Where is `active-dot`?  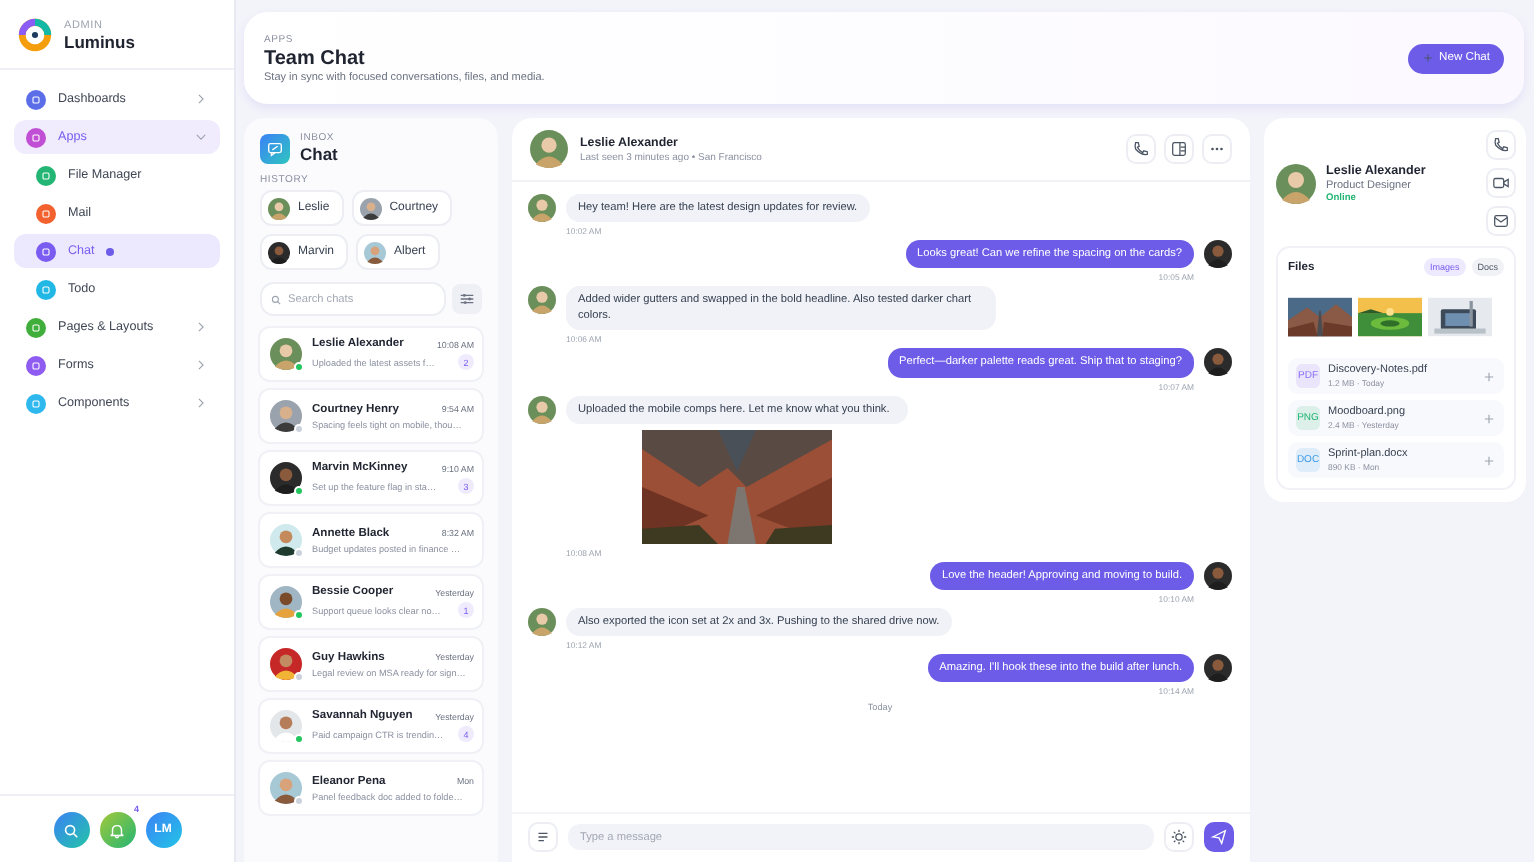
active-dot is located at coordinates (110, 251).